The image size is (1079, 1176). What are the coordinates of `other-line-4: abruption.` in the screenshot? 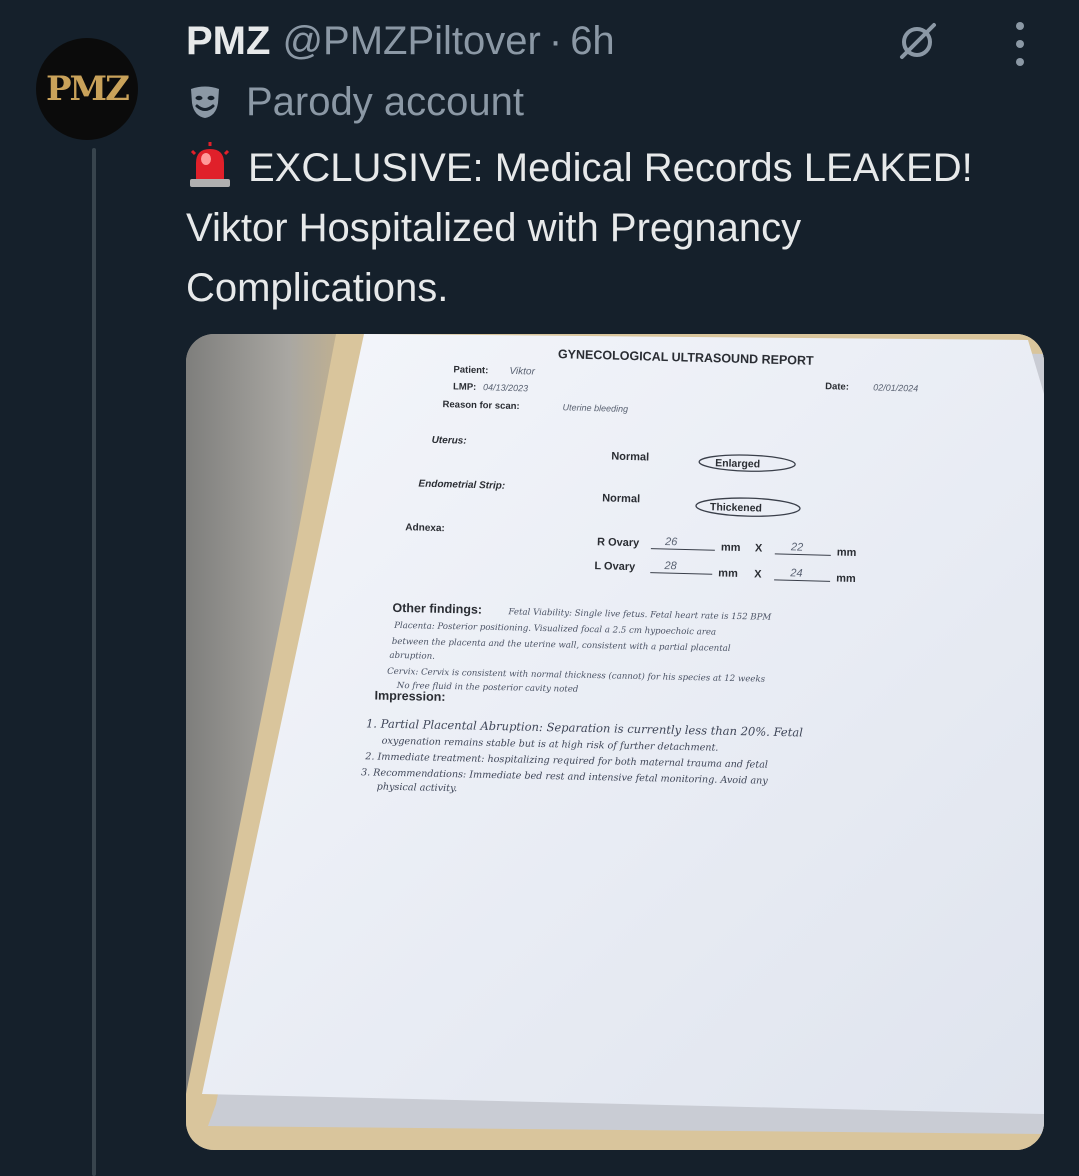 It's located at (412, 656).